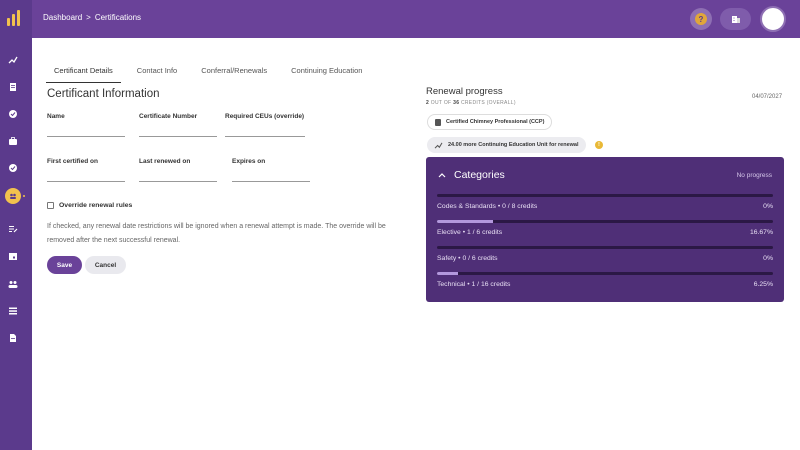  What do you see at coordinates (447, 258) in the screenshot?
I see `category-name: Safety` at bounding box center [447, 258].